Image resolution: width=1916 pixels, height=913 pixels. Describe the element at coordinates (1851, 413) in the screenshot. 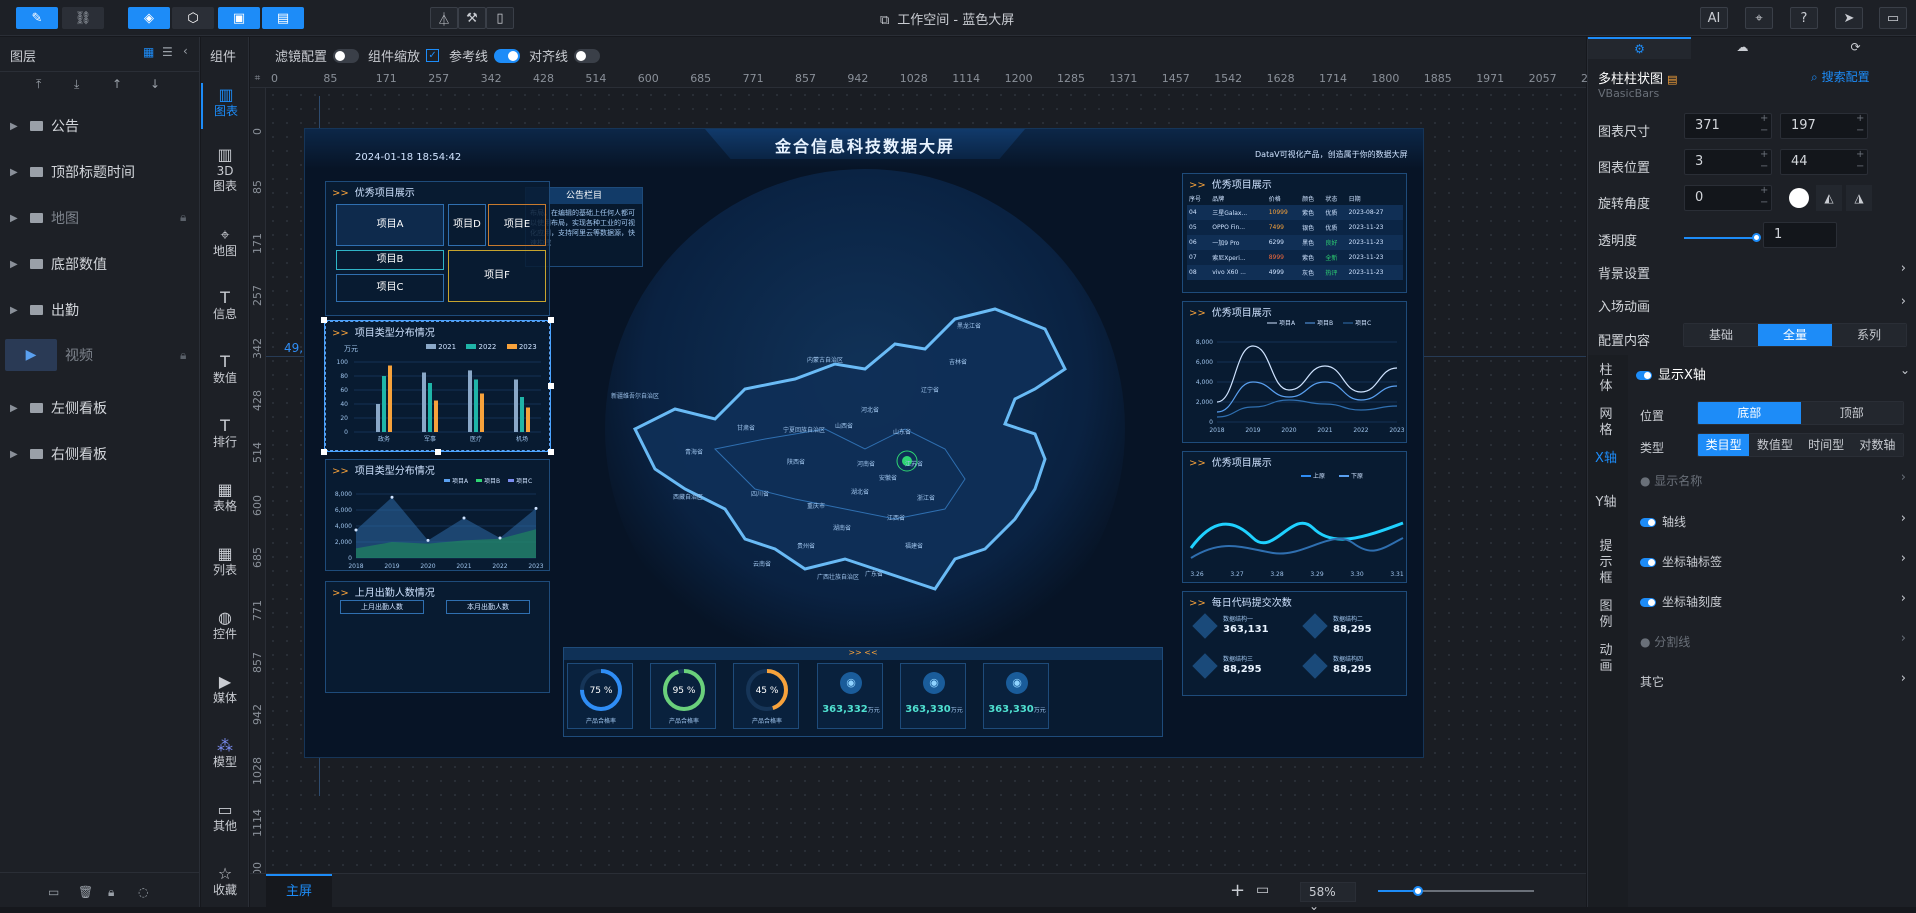

I see `position-top: 顶部` at that location.